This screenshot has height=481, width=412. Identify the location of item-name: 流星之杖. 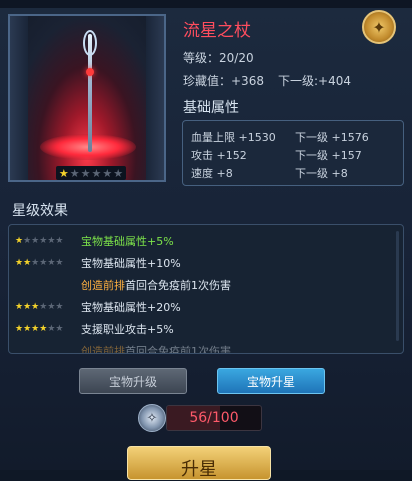
(217, 31).